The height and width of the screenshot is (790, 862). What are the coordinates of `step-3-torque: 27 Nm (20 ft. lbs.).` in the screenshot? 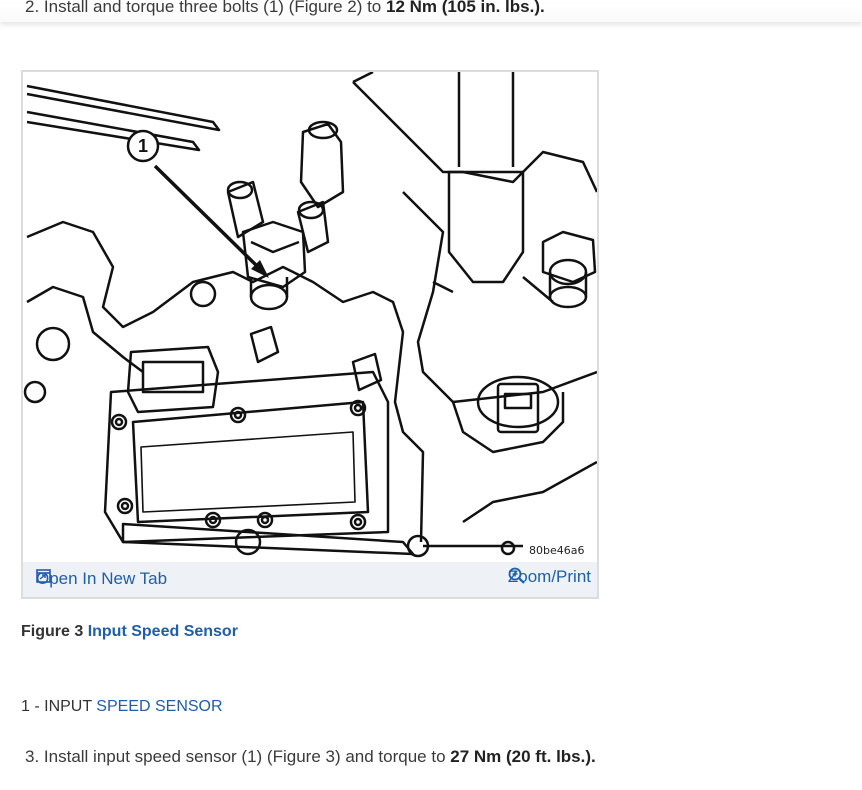 It's located at (523, 756).